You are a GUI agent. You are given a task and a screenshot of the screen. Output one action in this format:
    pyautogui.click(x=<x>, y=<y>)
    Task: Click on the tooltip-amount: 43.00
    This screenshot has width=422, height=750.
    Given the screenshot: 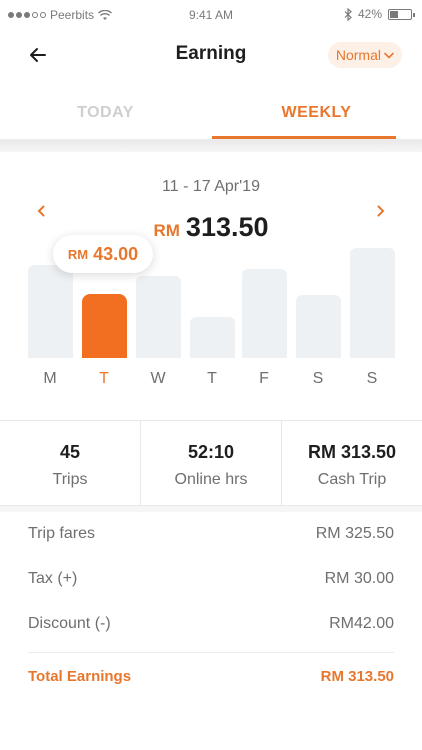 What is the action you would take?
    pyautogui.click(x=116, y=253)
    